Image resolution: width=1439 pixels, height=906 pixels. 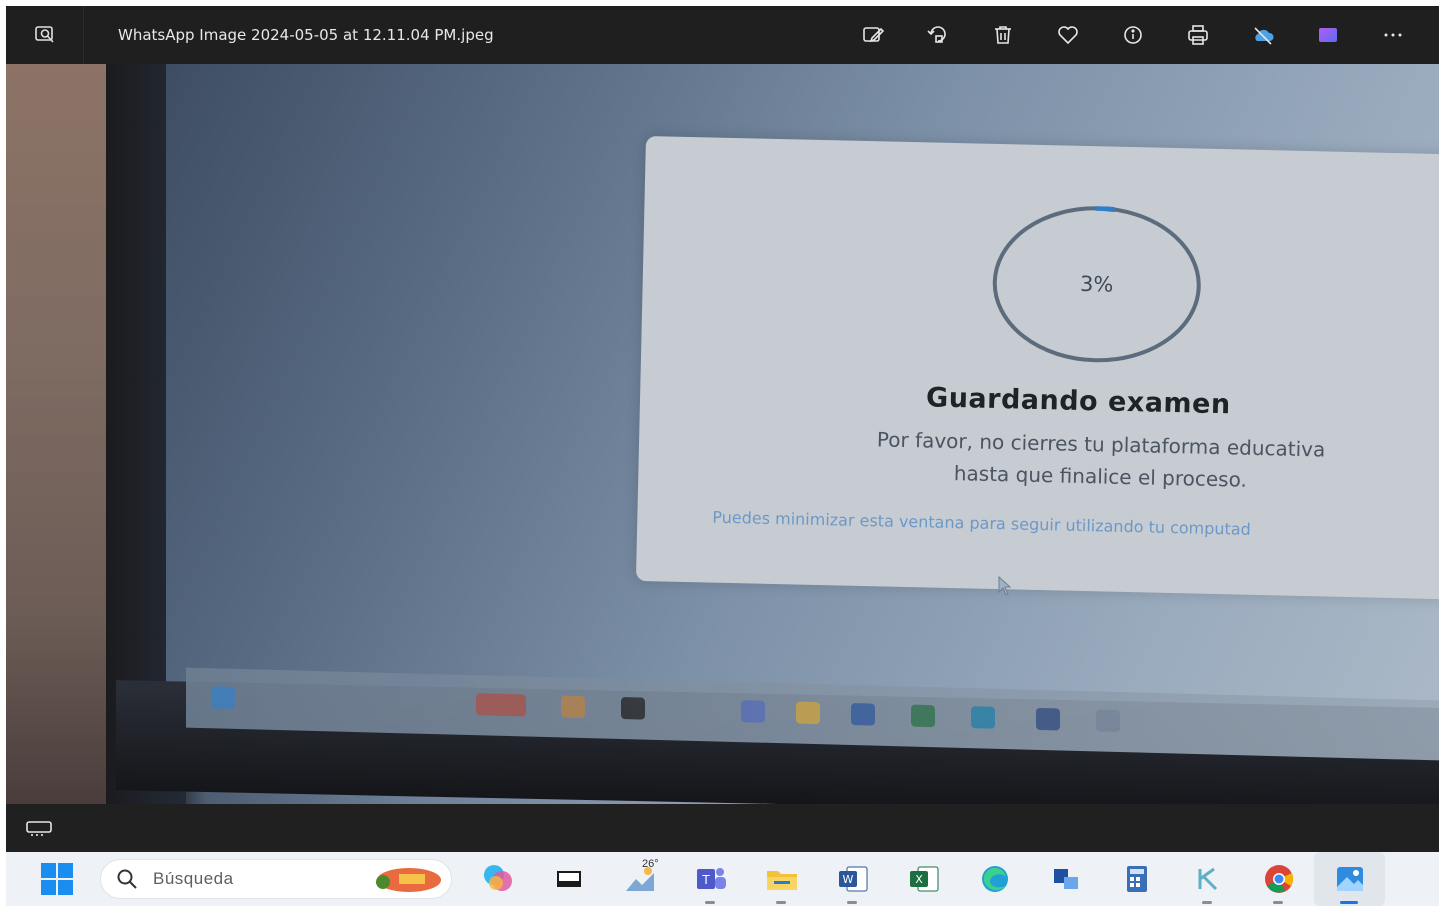 I want to click on clipchamp-icon, so click(x=1327, y=35).